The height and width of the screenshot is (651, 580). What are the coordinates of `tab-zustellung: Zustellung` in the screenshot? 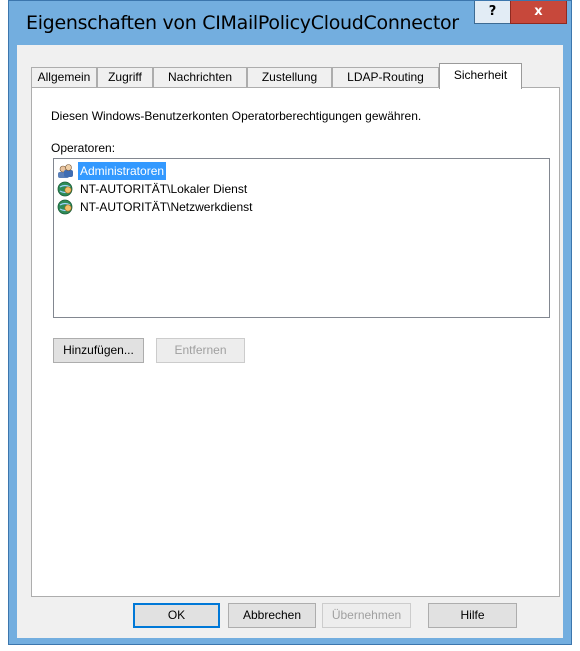 It's located at (289, 77).